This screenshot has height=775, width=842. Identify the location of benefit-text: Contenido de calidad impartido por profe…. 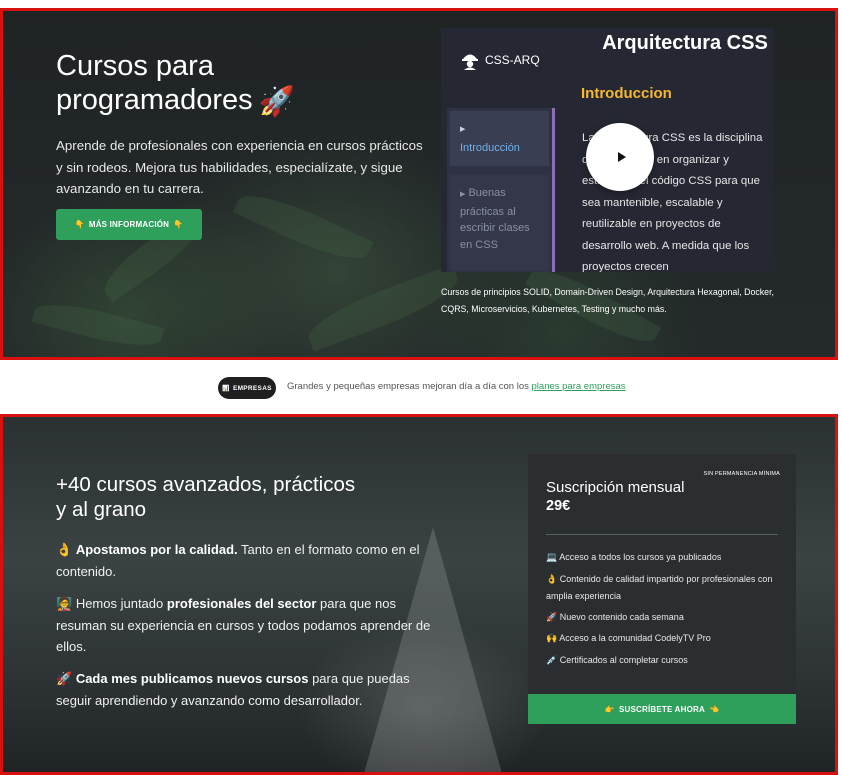
(659, 587).